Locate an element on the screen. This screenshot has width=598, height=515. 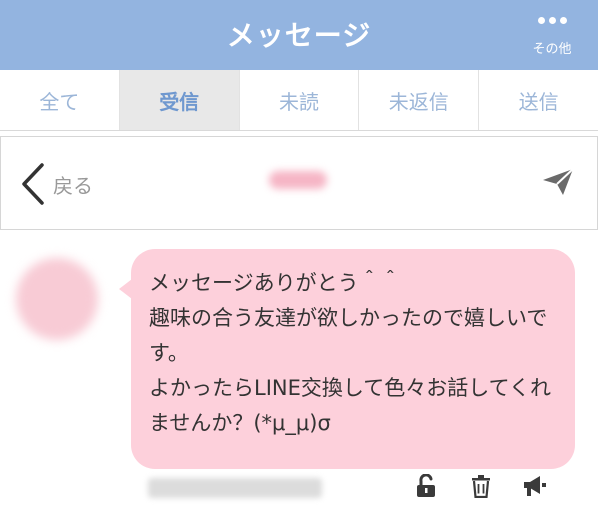
more-menu-label: その他 is located at coordinates (552, 49).